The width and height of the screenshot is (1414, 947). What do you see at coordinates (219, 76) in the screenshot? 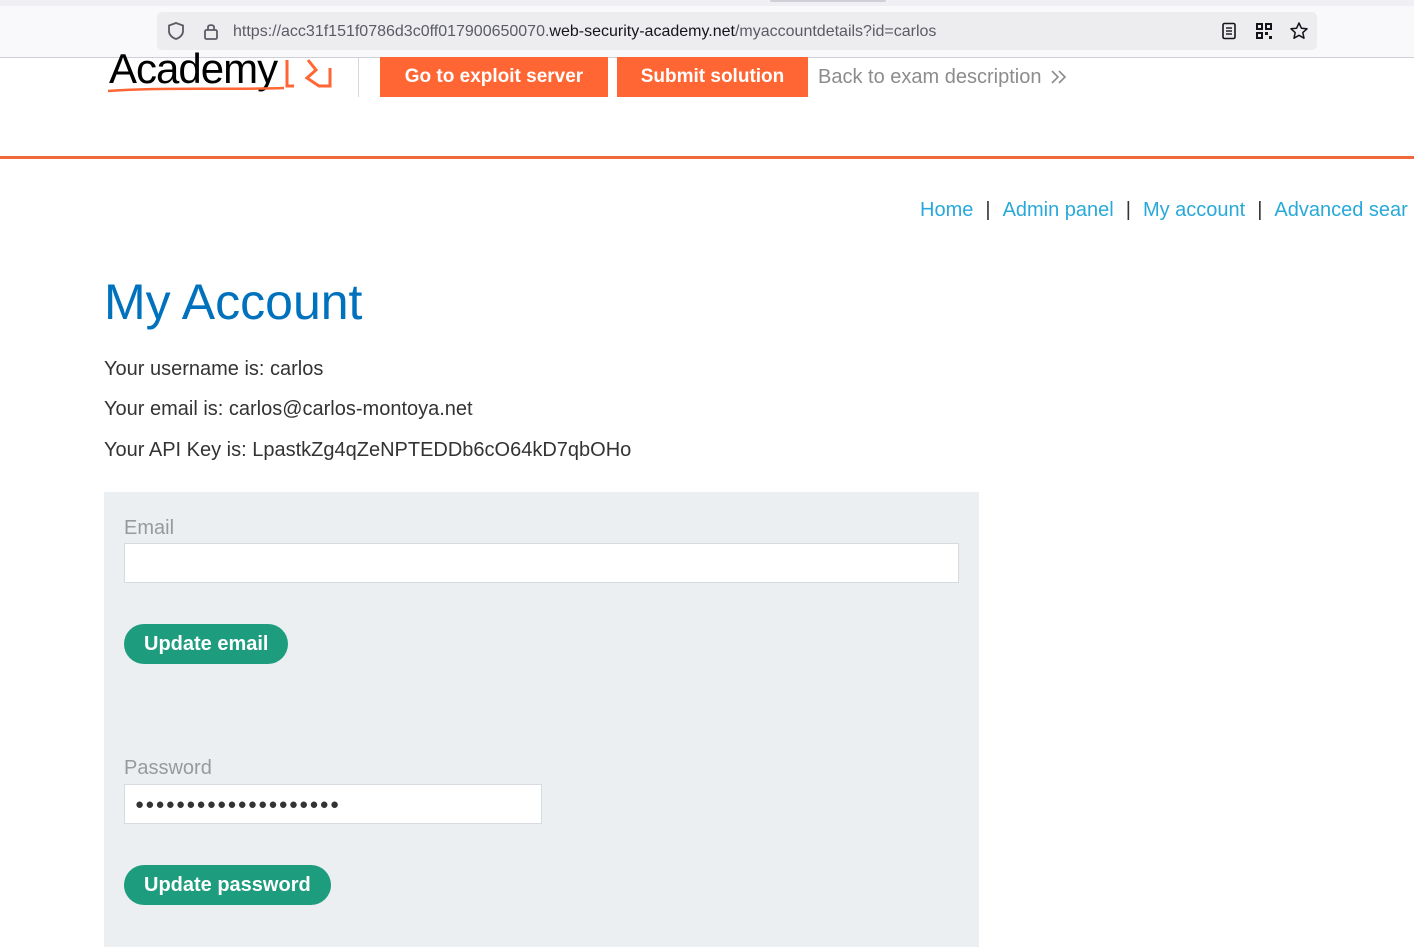
I see `logo-mark-icon` at bounding box center [219, 76].